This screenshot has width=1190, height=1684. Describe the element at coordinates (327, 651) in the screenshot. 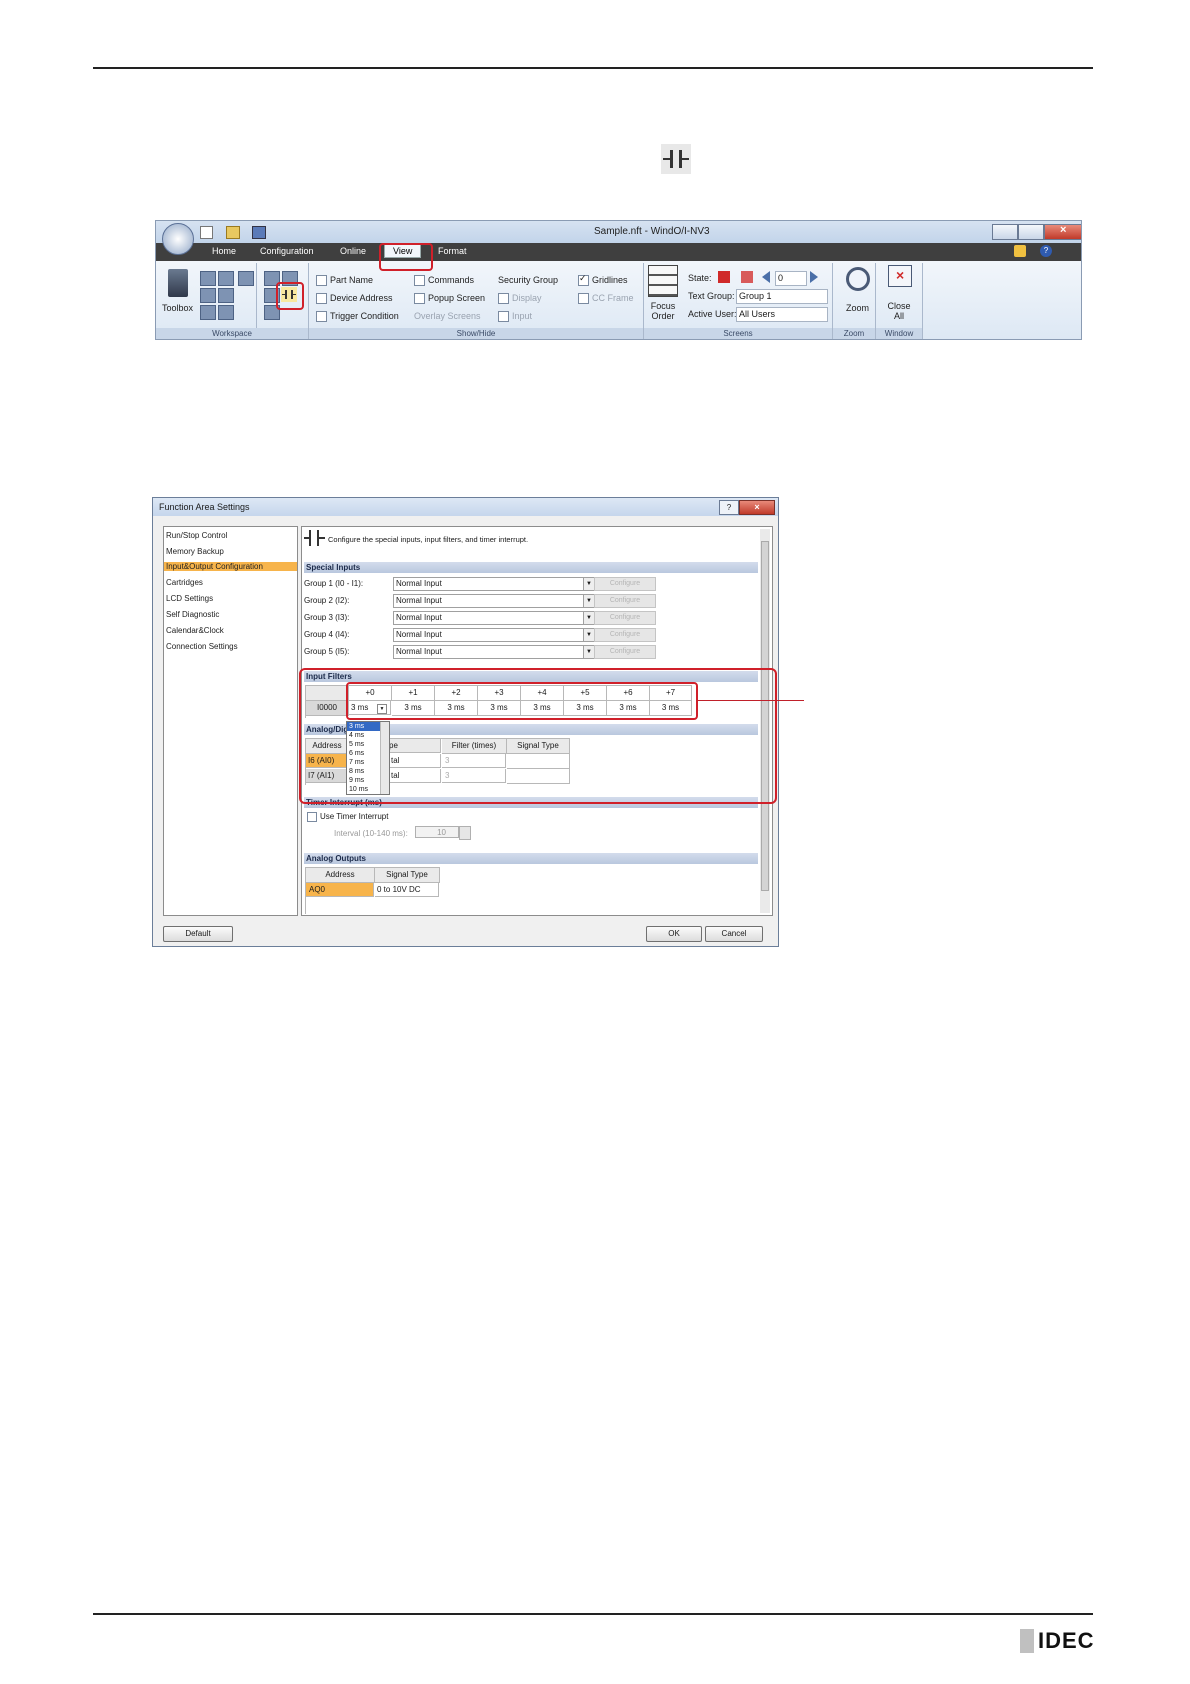

I see `group5-label: Group 5 (I5):` at that location.